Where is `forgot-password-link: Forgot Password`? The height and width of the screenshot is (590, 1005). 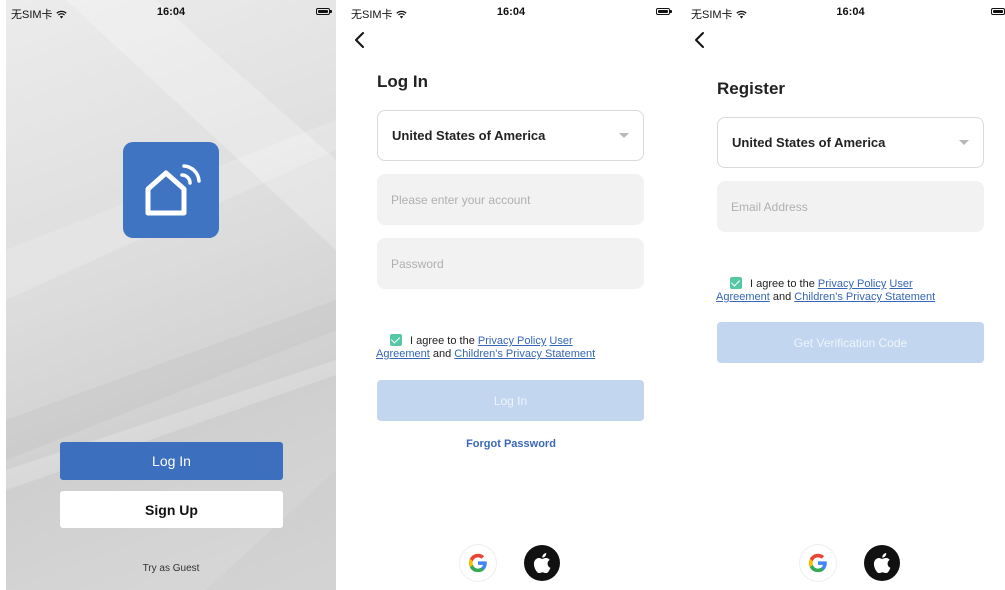 forgot-password-link: Forgot Password is located at coordinates (511, 444).